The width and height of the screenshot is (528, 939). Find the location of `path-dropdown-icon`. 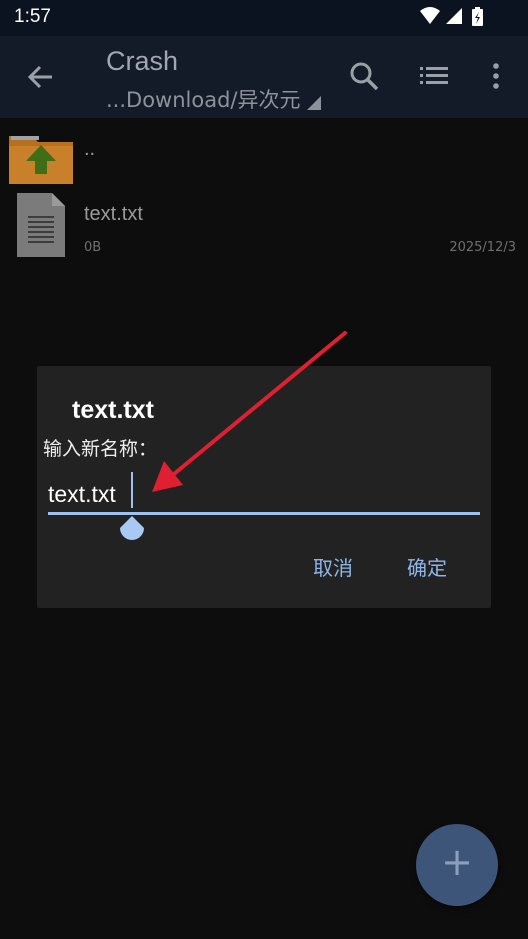

path-dropdown-icon is located at coordinates (314, 103).